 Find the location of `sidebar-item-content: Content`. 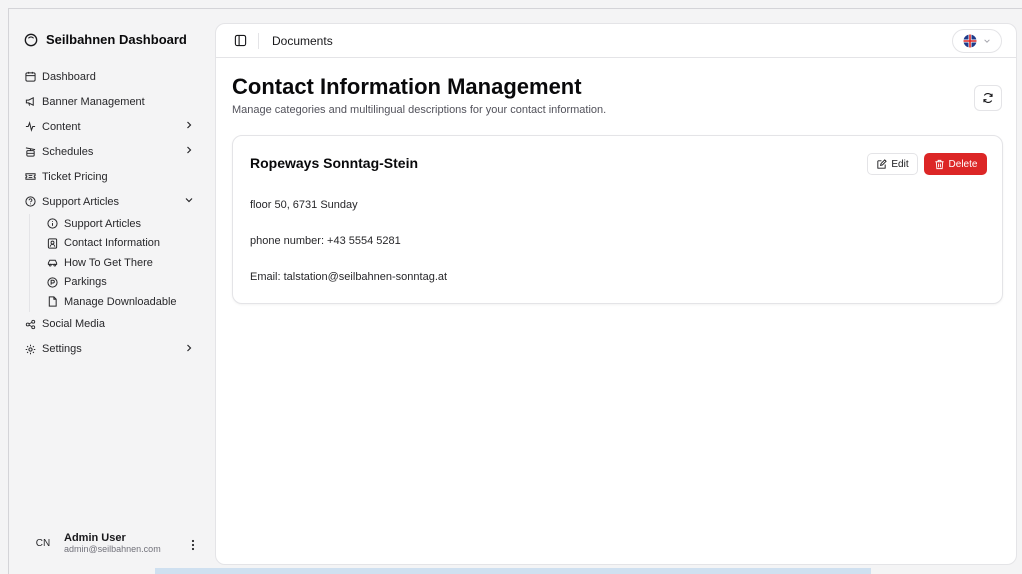

sidebar-item-content: Content is located at coordinates (114, 126).